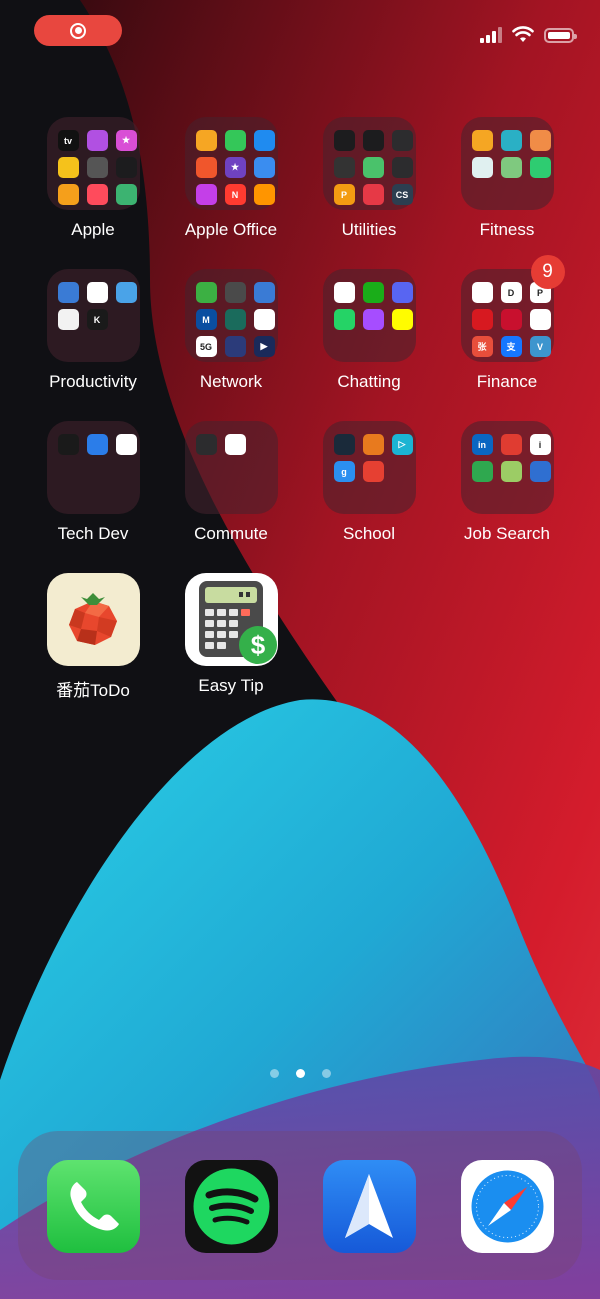 The height and width of the screenshot is (1299, 600). I want to click on folder-commute: Commute, so click(231, 482).